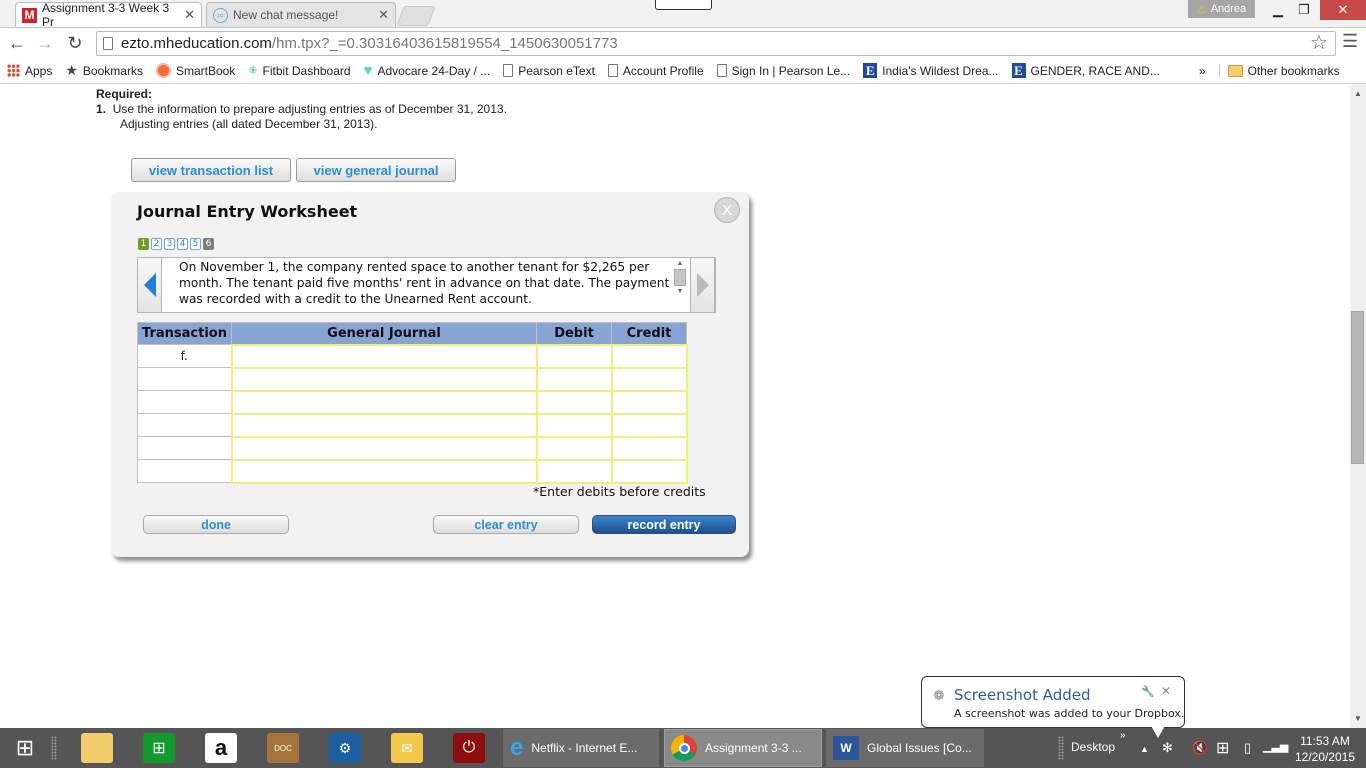  Describe the element at coordinates (345, 748) in the screenshot. I see `settings-app-icon: ⚙` at that location.